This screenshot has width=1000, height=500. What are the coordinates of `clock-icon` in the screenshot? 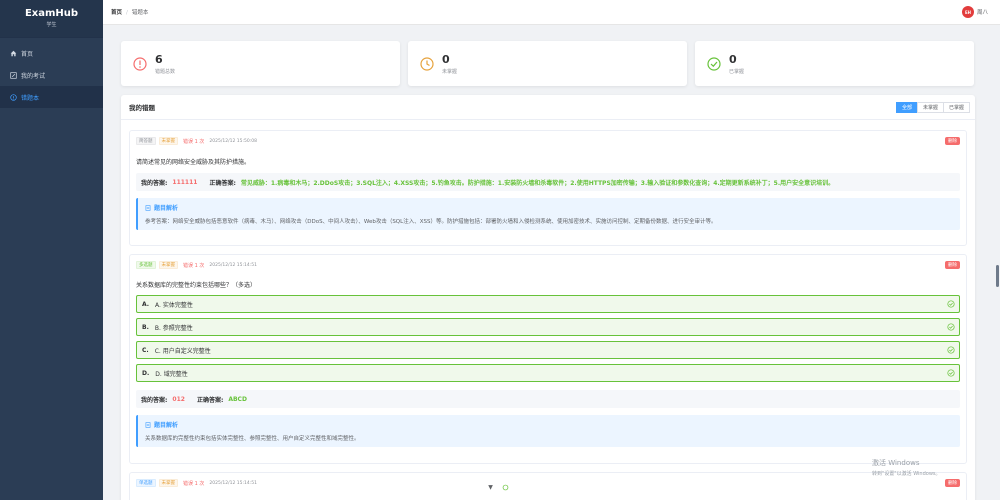 It's located at (427, 63).